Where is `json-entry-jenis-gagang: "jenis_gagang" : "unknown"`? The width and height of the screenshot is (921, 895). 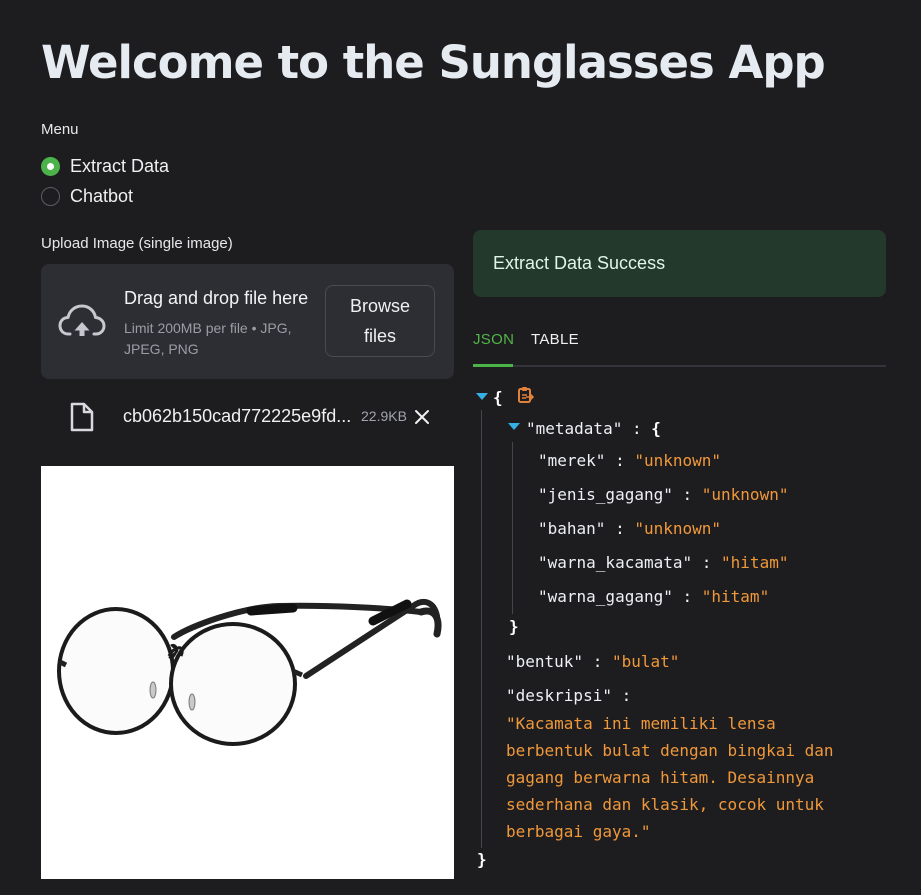 json-entry-jenis-gagang: "jenis_gagang" : "unknown" is located at coordinates (663, 494).